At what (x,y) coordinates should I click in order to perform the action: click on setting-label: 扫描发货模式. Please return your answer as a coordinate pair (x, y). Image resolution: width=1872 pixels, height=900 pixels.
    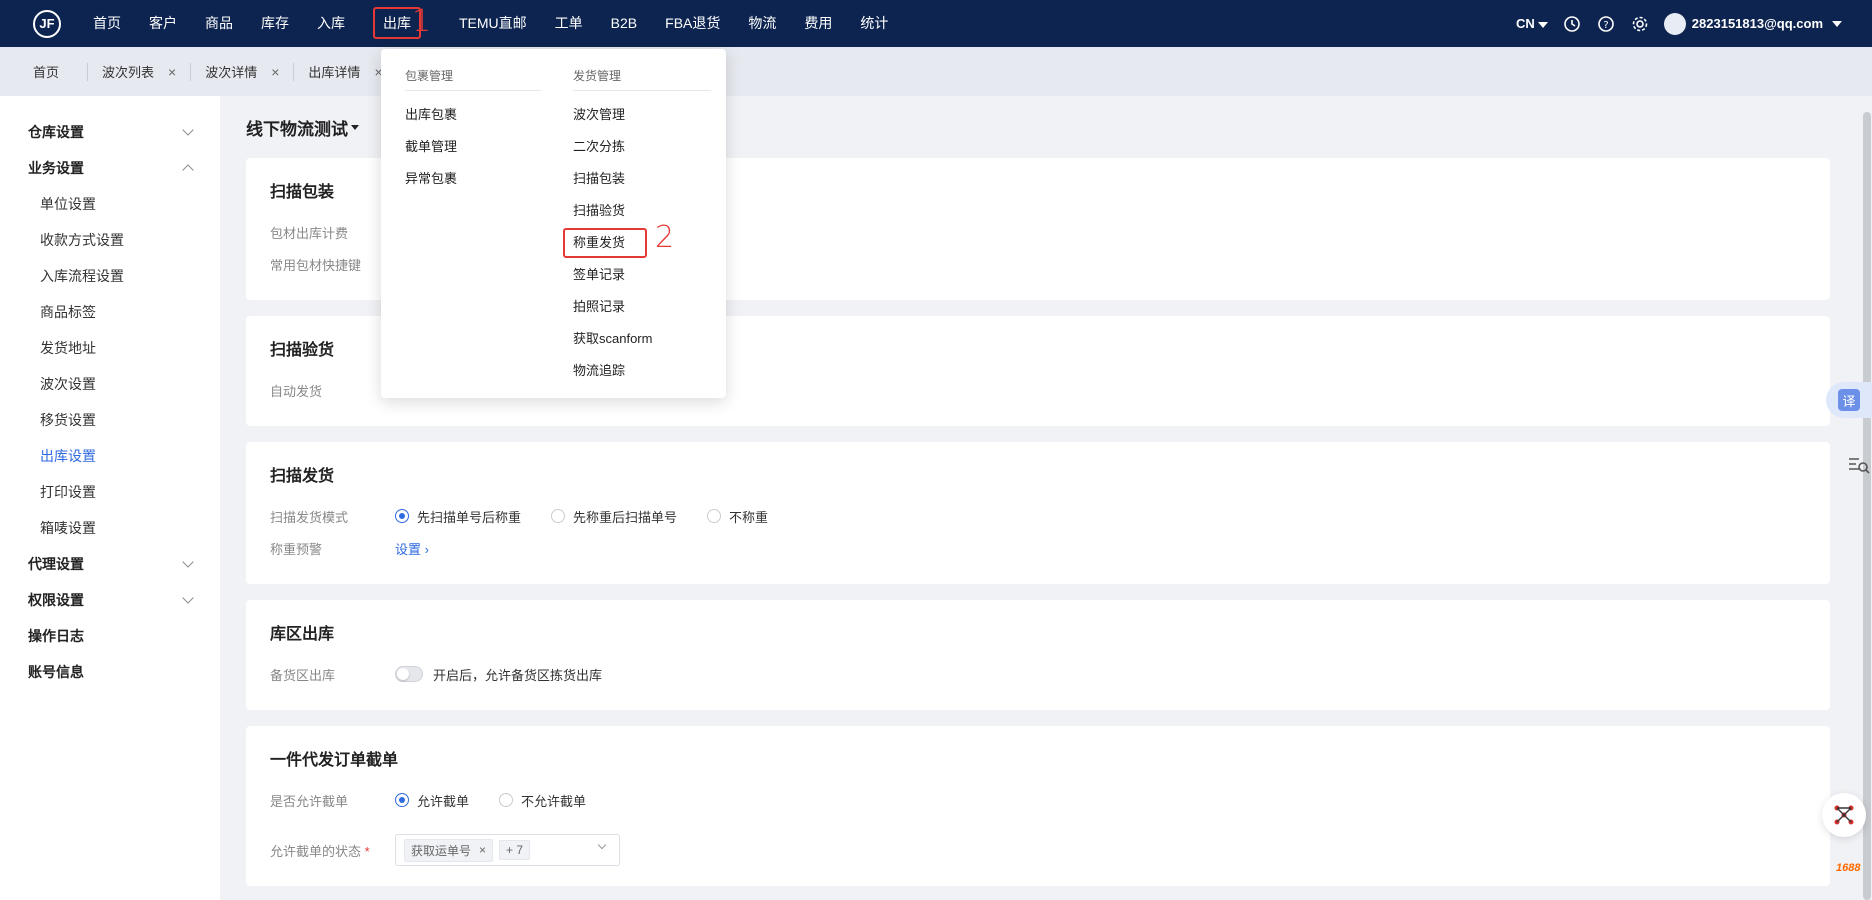
    Looking at the image, I should click on (309, 517).